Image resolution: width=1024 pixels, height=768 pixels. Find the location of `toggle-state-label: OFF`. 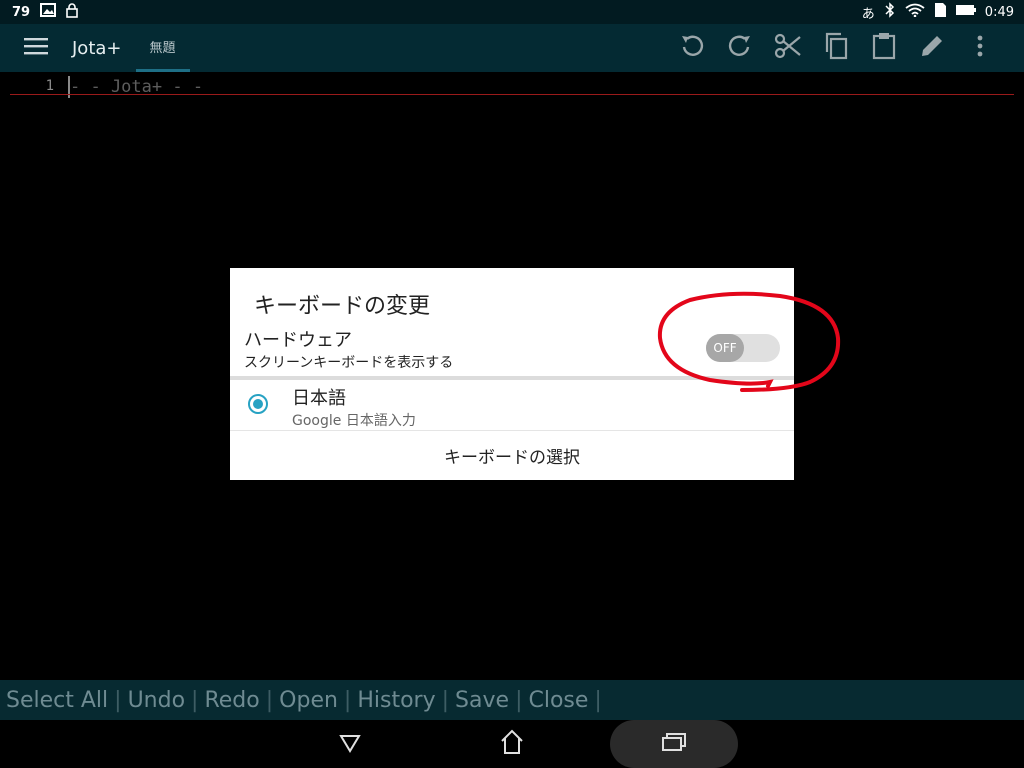

toggle-state-label: OFF is located at coordinates (725, 348).